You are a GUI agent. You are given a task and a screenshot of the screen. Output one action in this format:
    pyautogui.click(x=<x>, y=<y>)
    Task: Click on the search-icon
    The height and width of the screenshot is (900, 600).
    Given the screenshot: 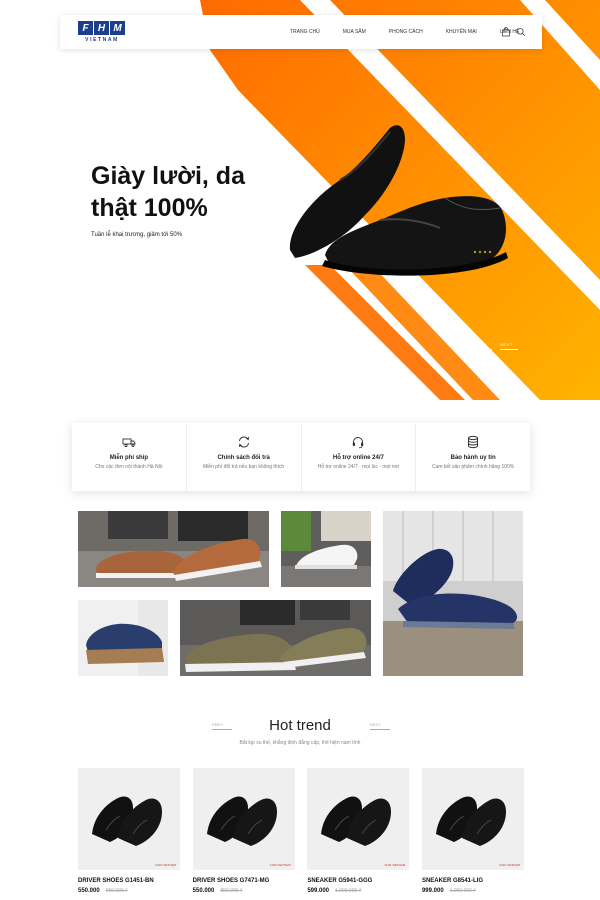 What is the action you would take?
    pyautogui.click(x=521, y=32)
    